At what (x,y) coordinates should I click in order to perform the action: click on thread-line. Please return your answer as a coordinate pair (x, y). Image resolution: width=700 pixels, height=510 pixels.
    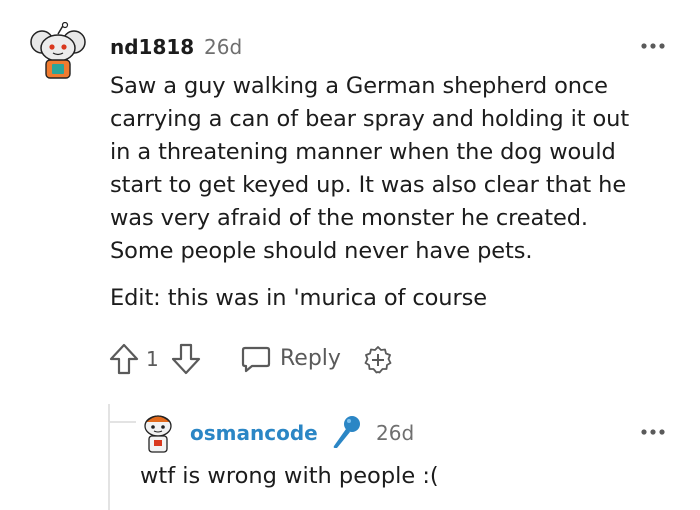
    Looking at the image, I should click on (109, 457).